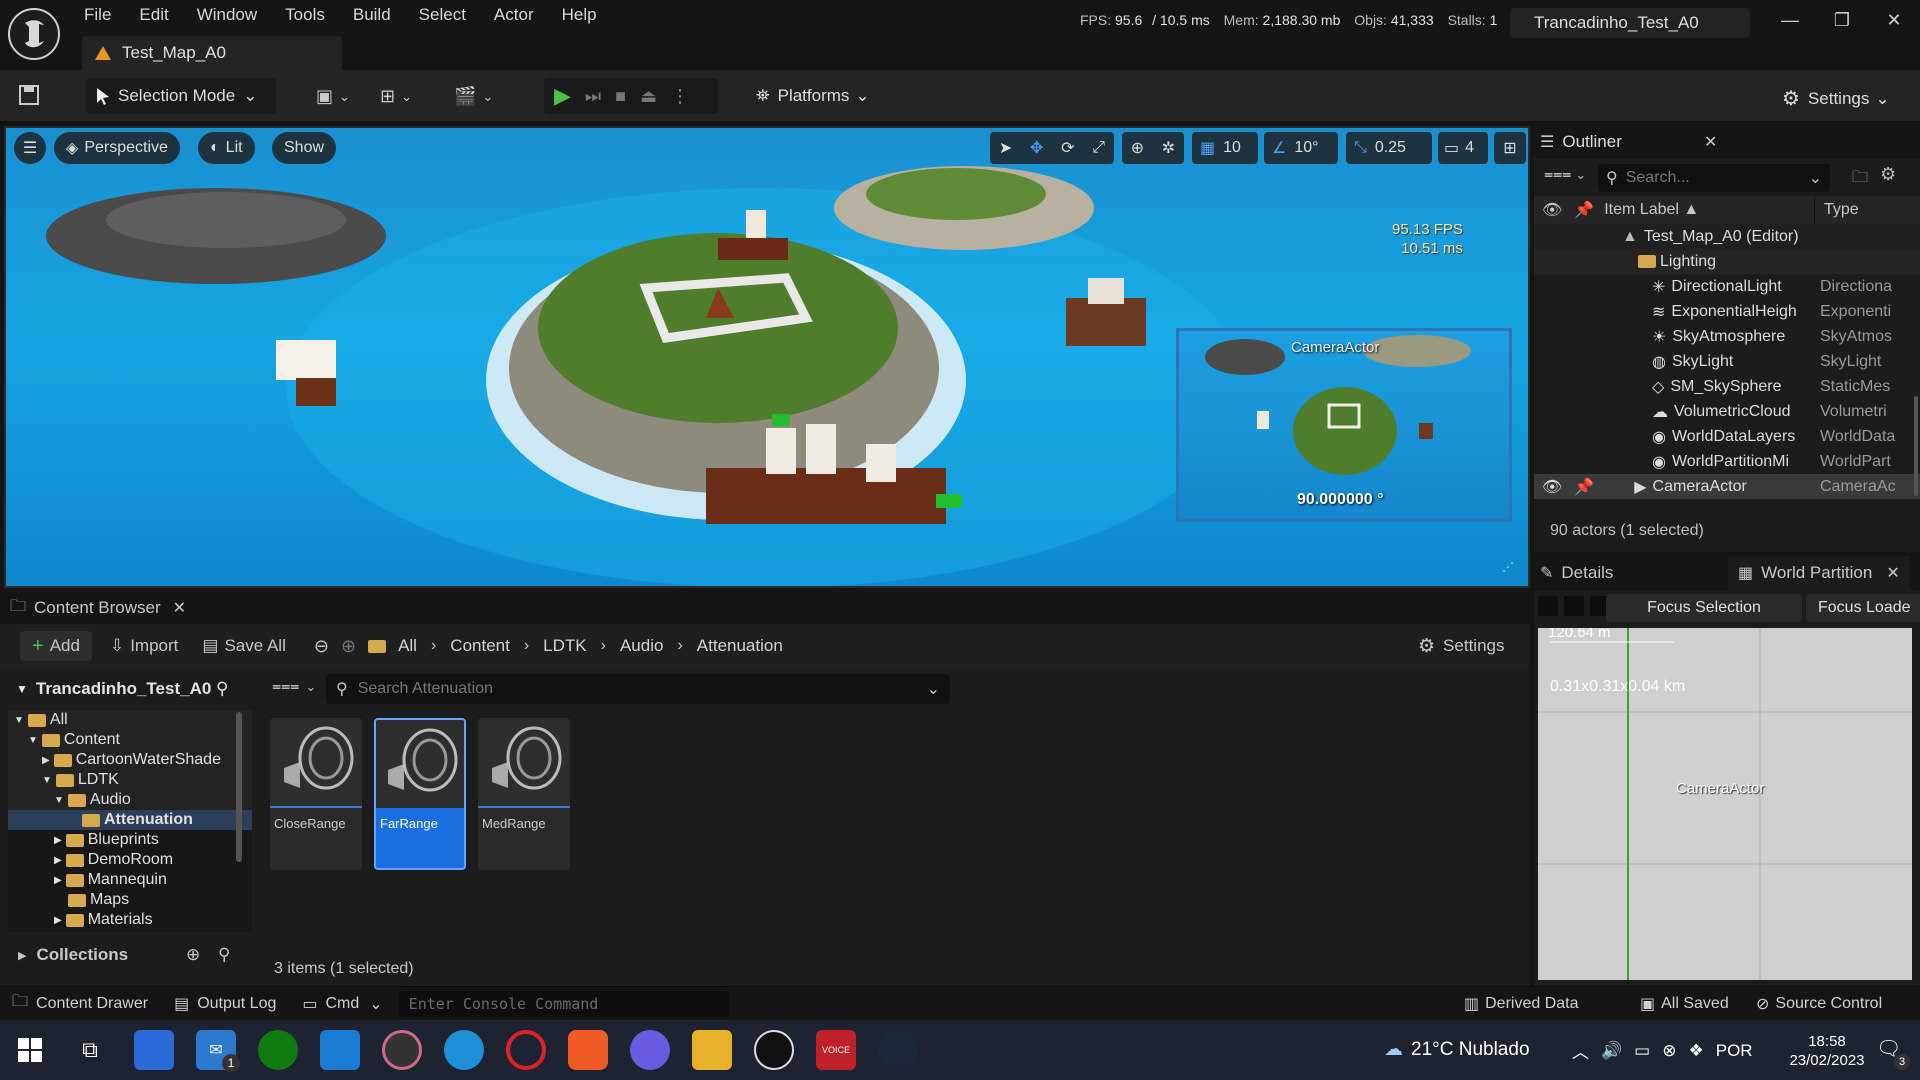  Describe the element at coordinates (396, 96) in the screenshot. I see `blueprints-button: ⊞ ⌄` at that location.